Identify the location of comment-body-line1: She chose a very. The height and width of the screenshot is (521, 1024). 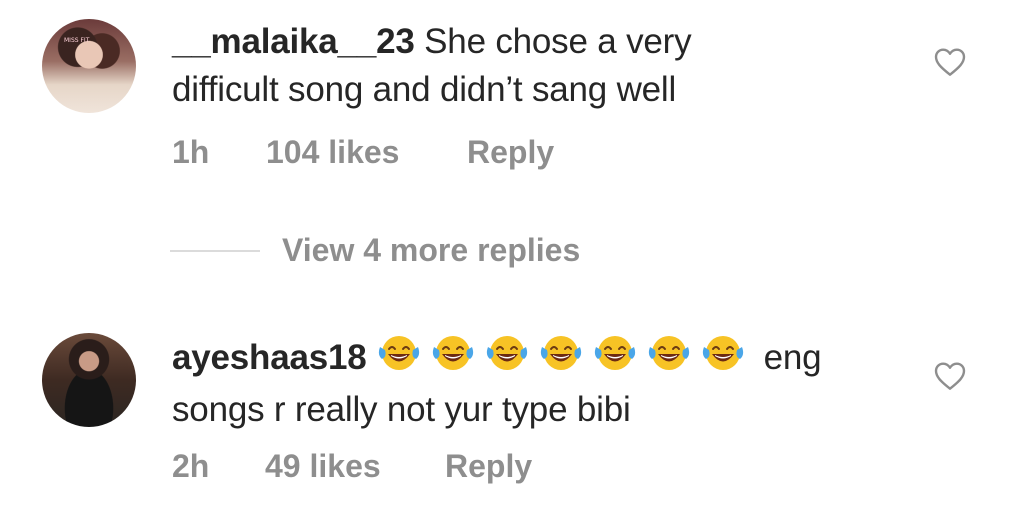
(558, 41).